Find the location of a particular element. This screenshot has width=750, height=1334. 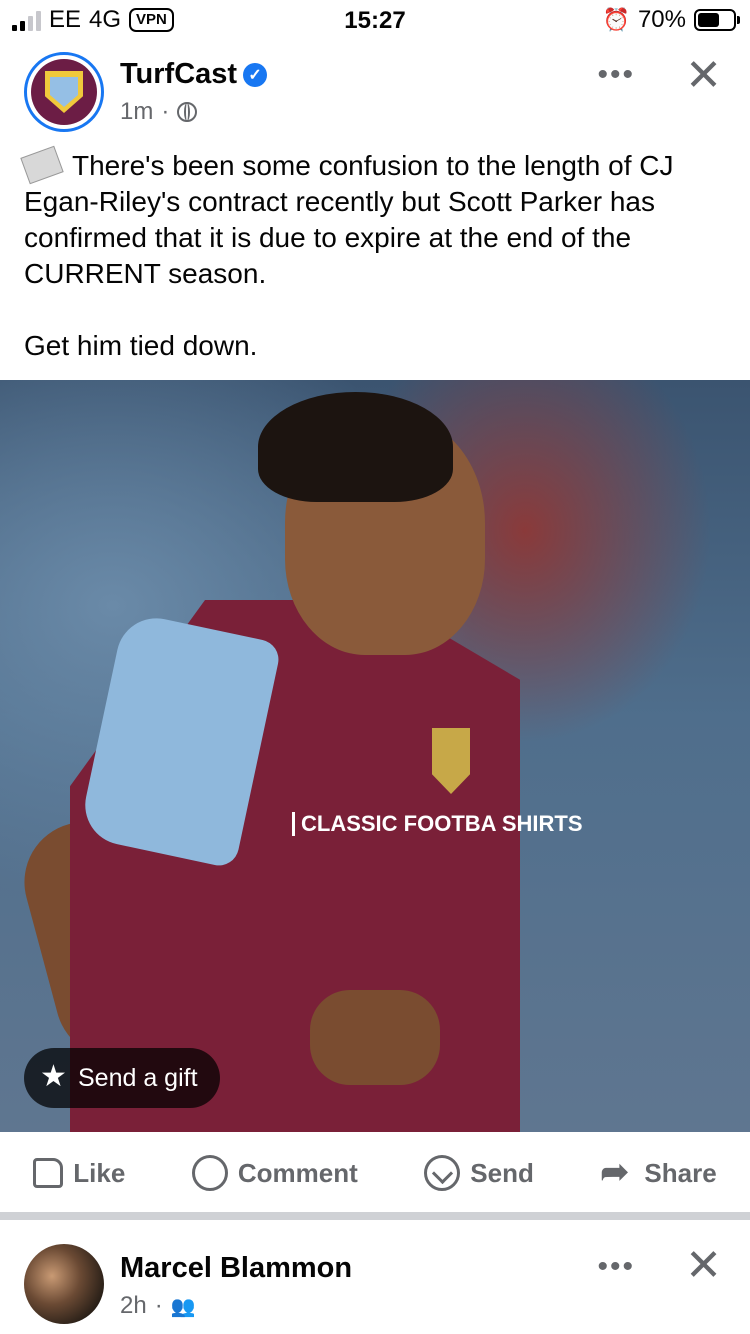

image-fist is located at coordinates (375, 1037).